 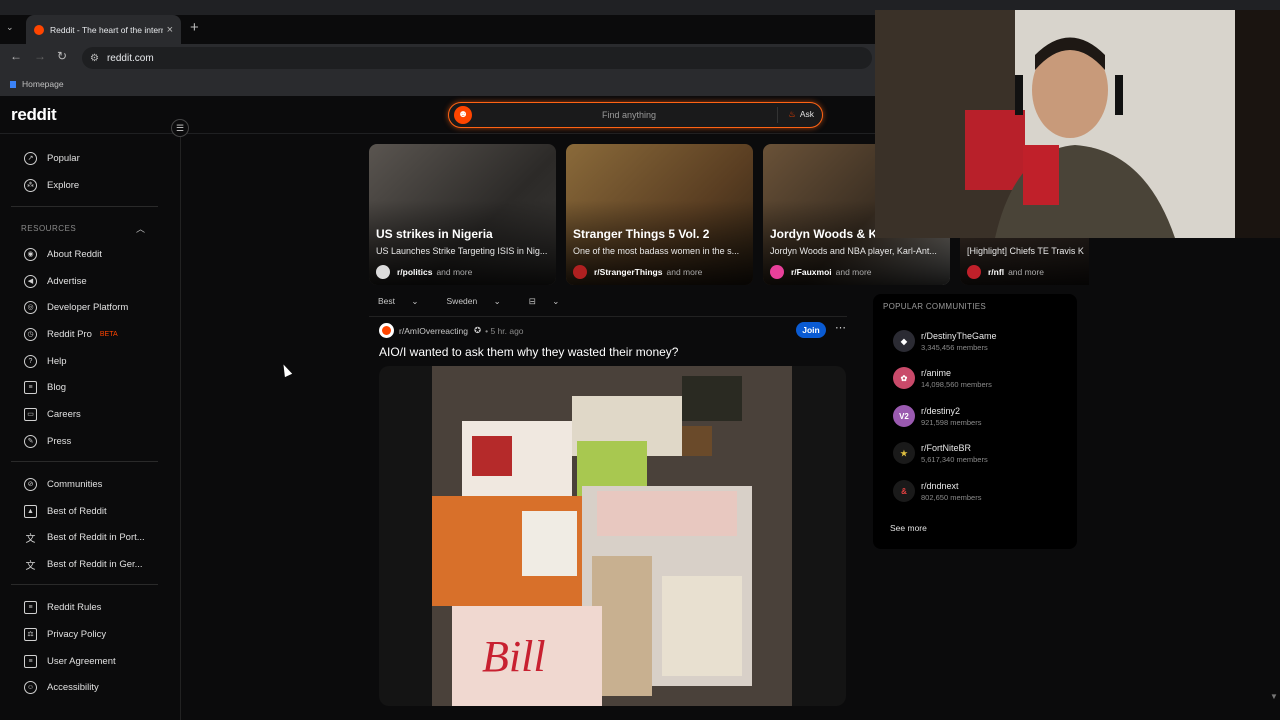 What do you see at coordinates (940, 485) in the screenshot?
I see `community-name: r/dndnext` at bounding box center [940, 485].